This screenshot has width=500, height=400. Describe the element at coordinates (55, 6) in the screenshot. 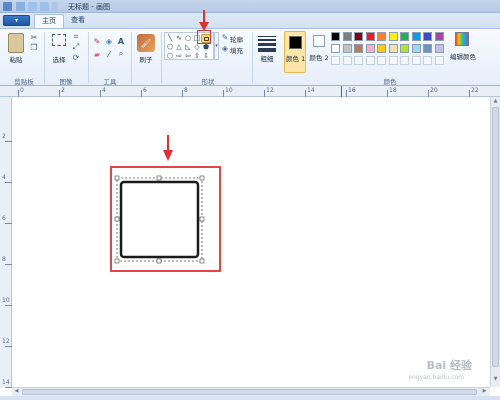

I see `customize-toolbar-icon` at that location.